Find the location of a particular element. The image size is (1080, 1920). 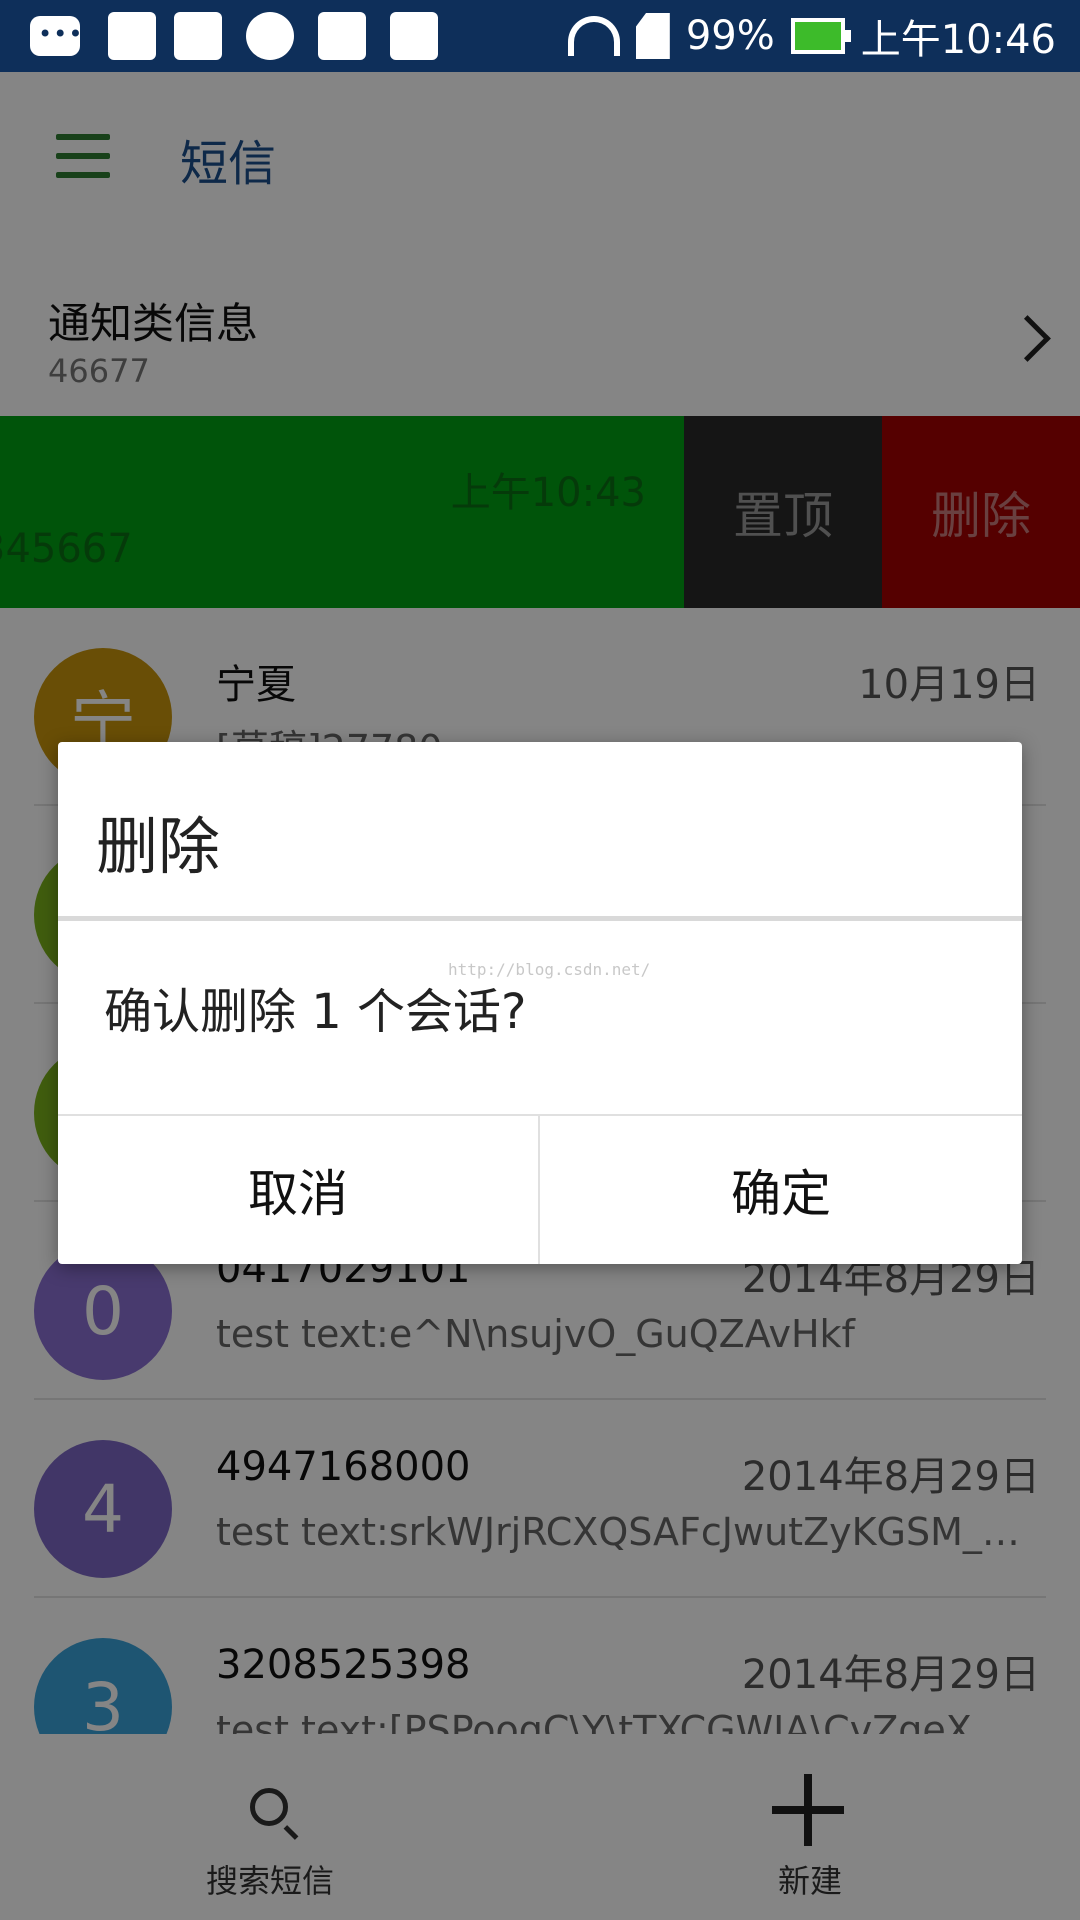

message-notification-icon is located at coordinates (56, 36).